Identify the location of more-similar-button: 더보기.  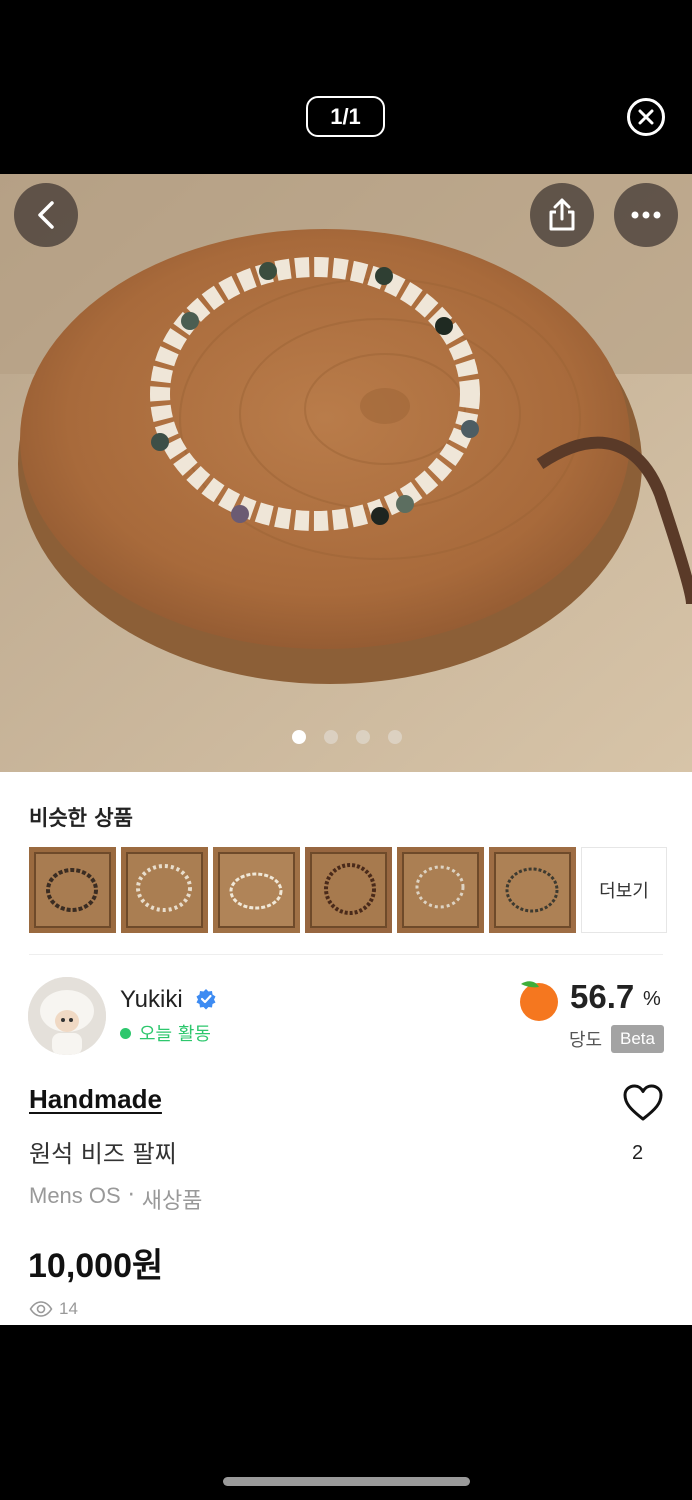
(624, 890).